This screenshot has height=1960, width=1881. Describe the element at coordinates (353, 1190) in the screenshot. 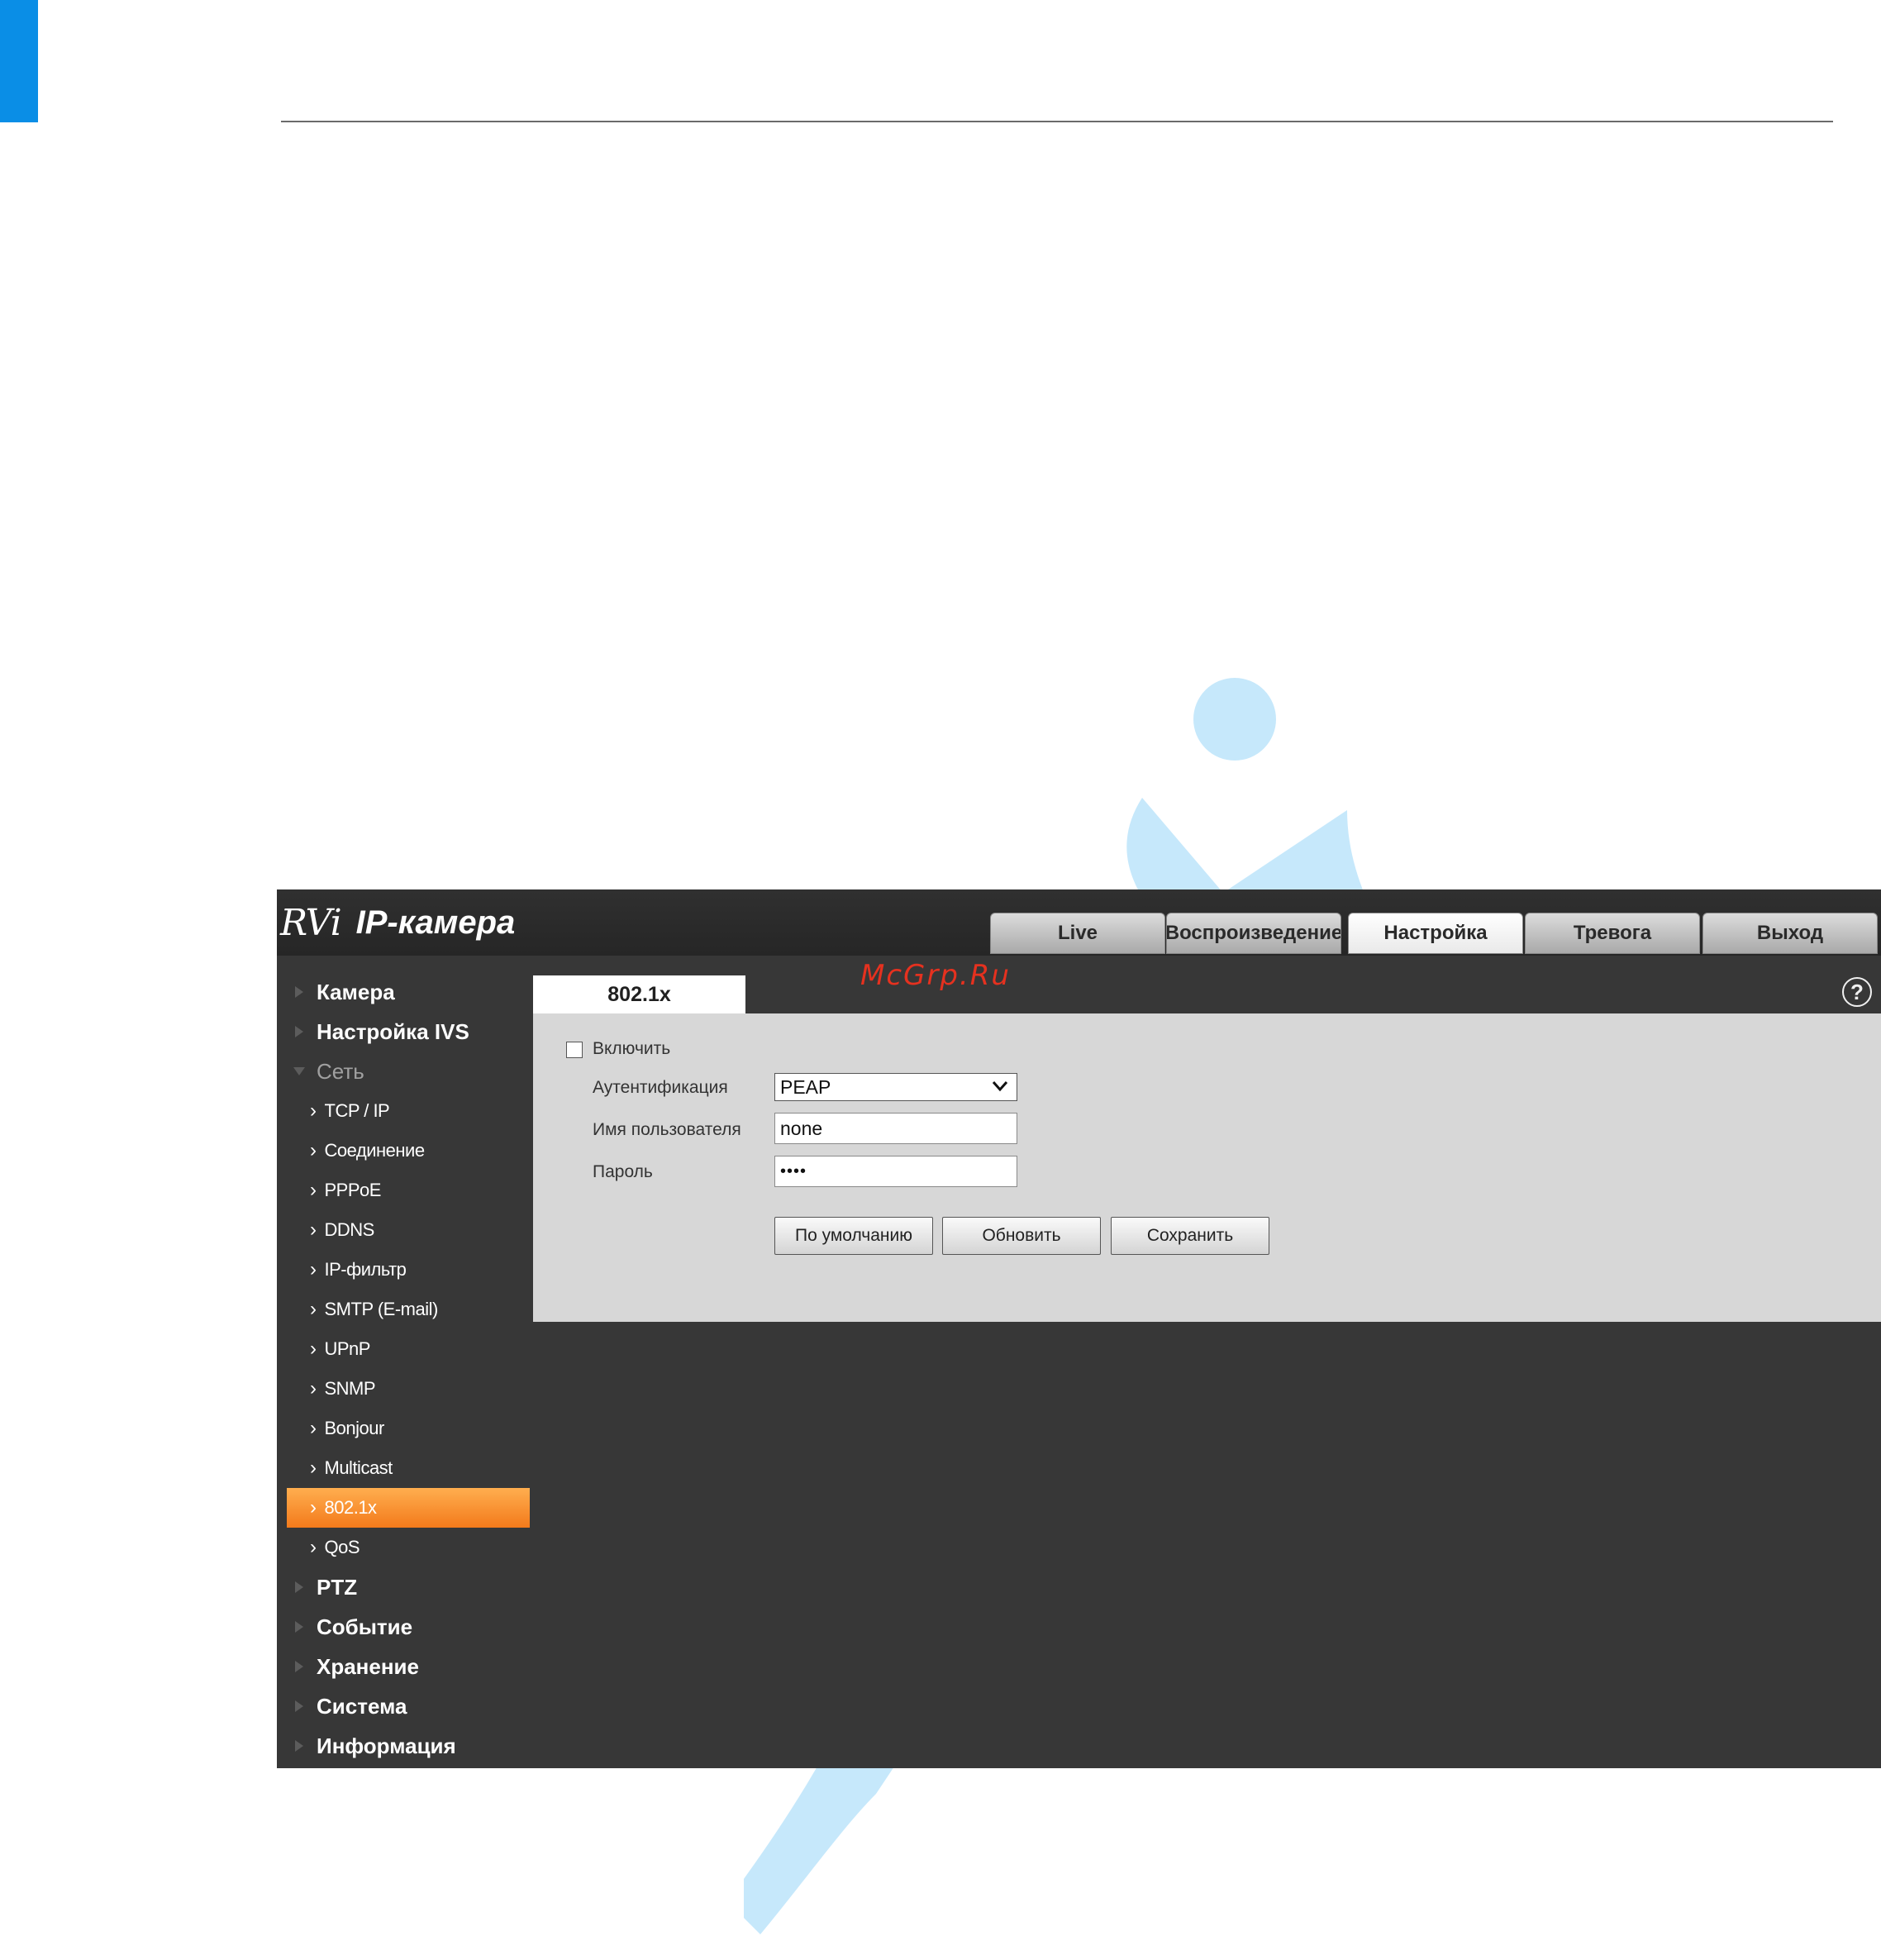

I see `sidebar-item-label: PPPoE` at that location.